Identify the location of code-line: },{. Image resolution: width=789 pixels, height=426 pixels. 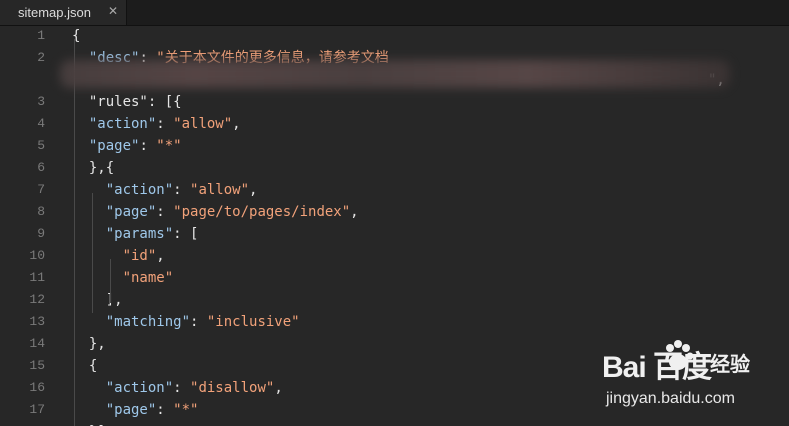
(93, 171).